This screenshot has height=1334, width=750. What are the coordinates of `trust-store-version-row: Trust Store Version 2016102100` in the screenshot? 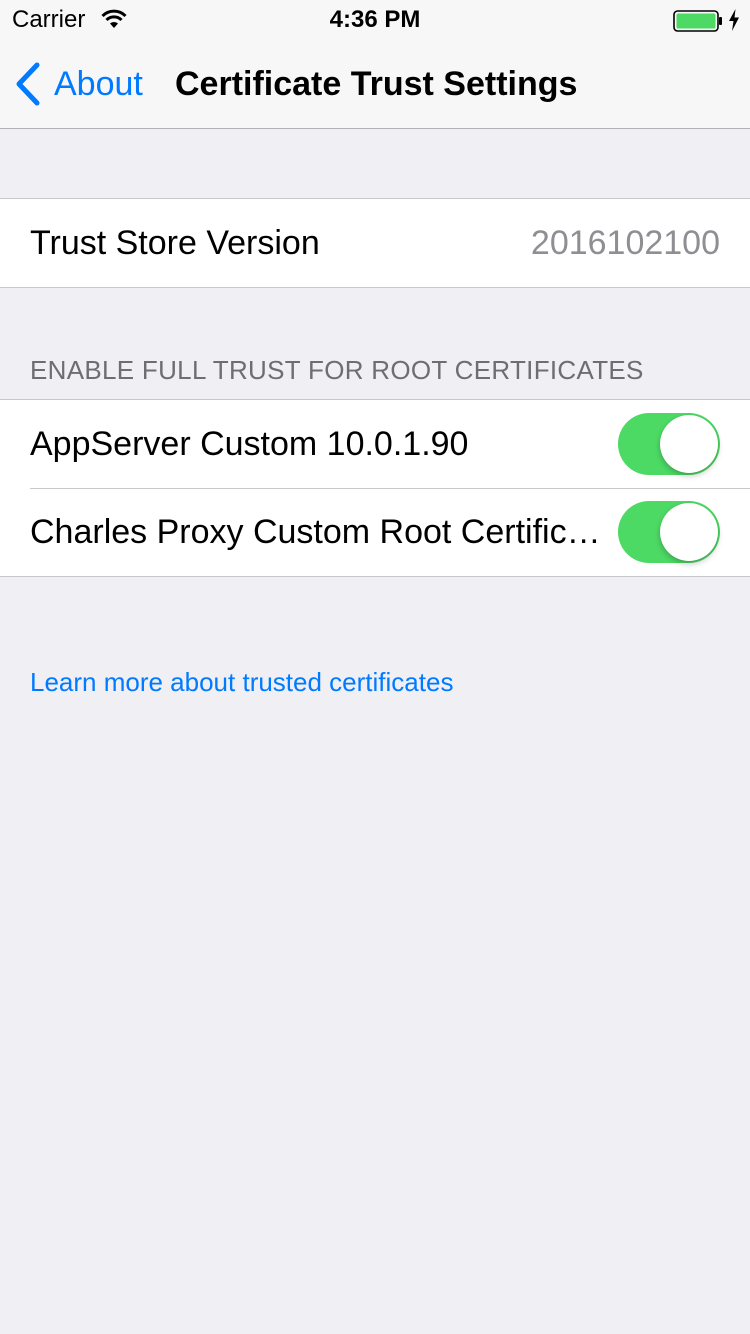 It's located at (375, 243).